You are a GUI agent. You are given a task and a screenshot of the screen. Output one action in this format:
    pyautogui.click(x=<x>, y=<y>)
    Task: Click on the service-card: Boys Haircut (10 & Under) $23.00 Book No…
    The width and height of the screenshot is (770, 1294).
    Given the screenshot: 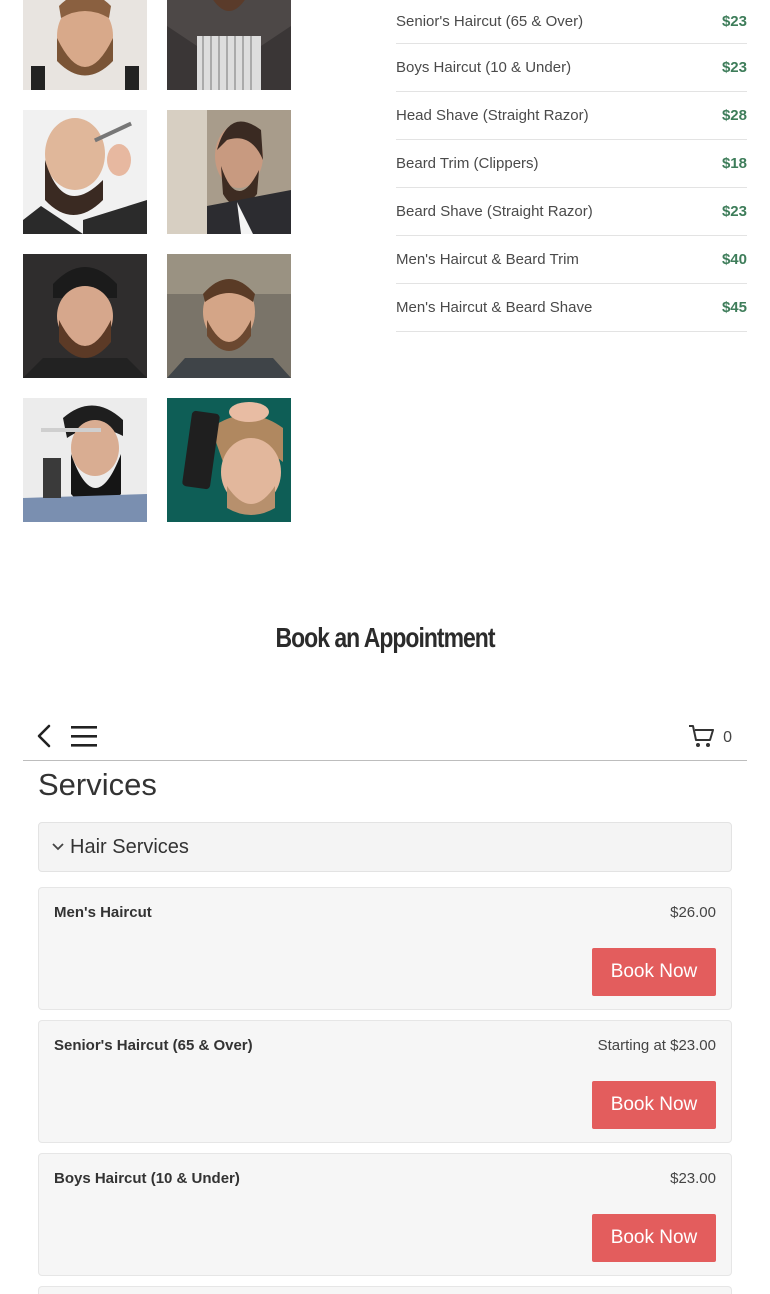 What is the action you would take?
    pyautogui.click(x=385, y=1214)
    